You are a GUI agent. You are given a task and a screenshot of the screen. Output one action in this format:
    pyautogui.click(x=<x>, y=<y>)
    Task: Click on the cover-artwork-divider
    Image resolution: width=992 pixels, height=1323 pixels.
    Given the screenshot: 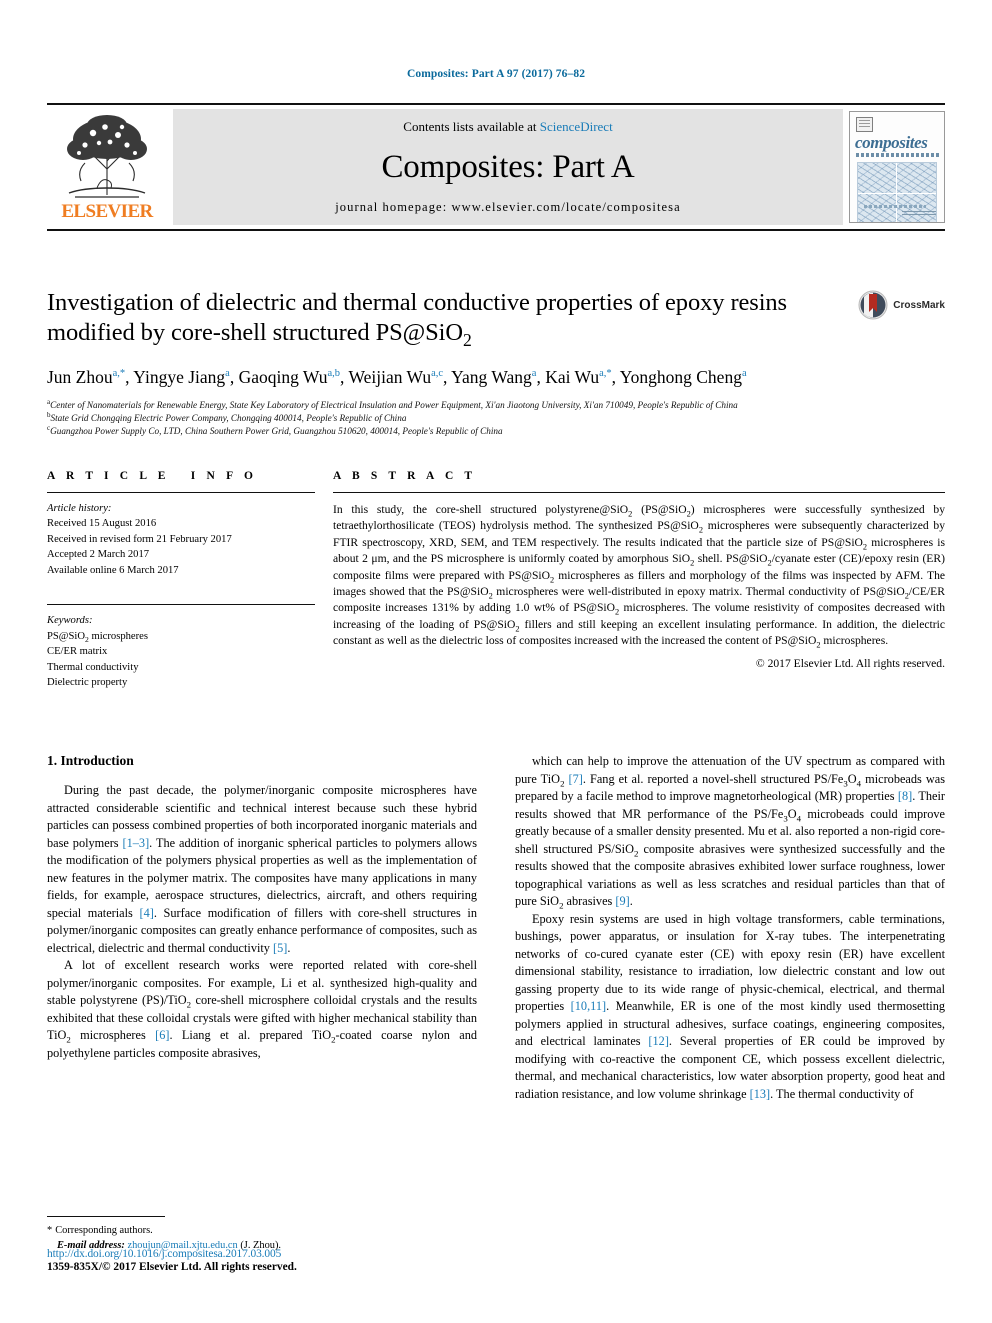 What is the action you would take?
    pyautogui.click(x=897, y=194)
    